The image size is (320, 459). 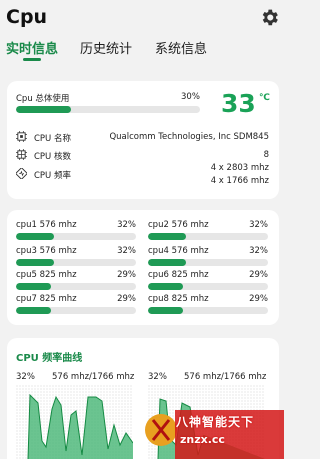 I want to click on info-value-frequency-2: 4 x 1766 mhz, so click(x=239, y=181).